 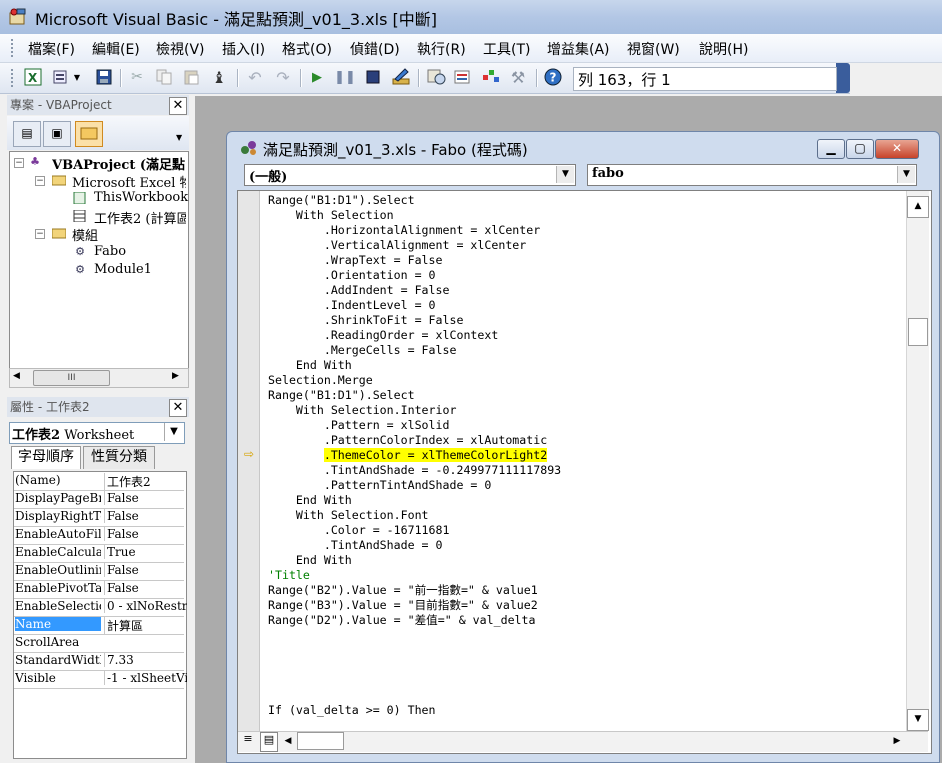 What do you see at coordinates (918, 207) in the screenshot?
I see `scroll-up-icon: ▲` at bounding box center [918, 207].